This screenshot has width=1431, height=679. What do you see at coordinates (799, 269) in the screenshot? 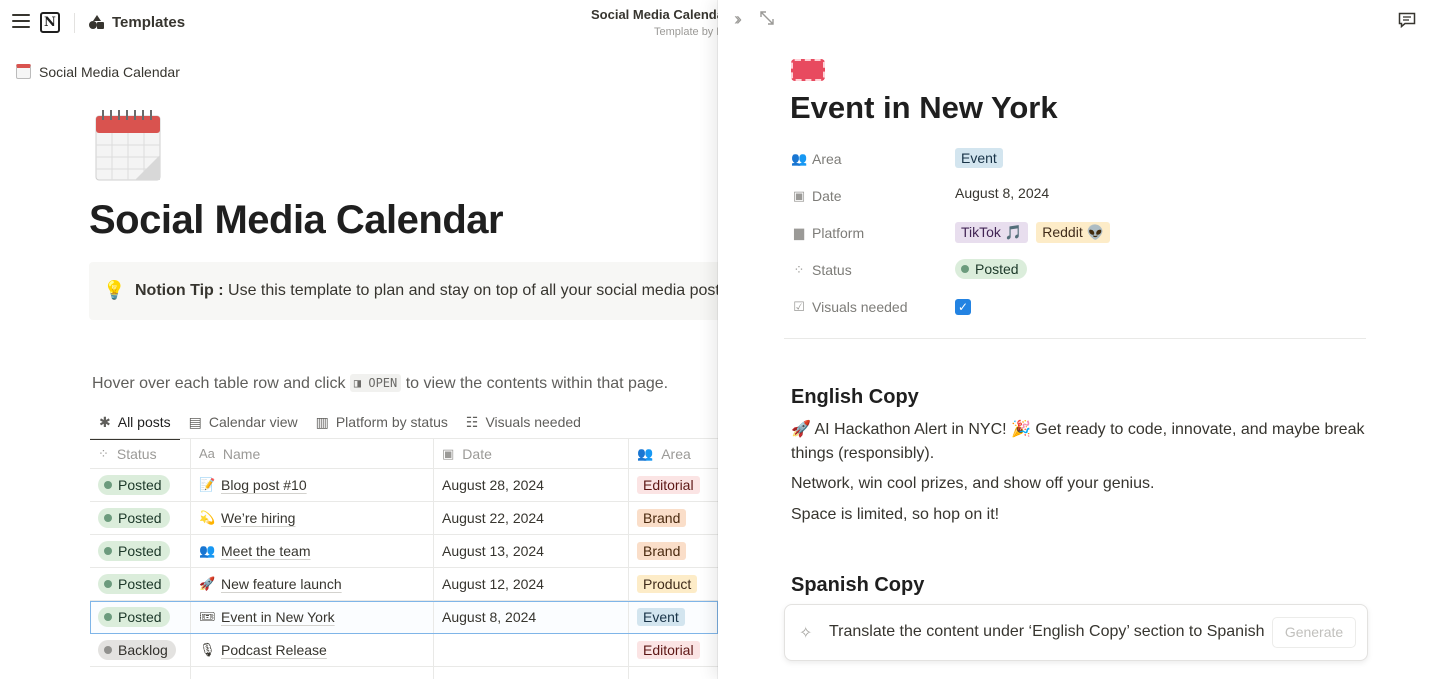
I see `status-icon: ⁘` at bounding box center [799, 269].